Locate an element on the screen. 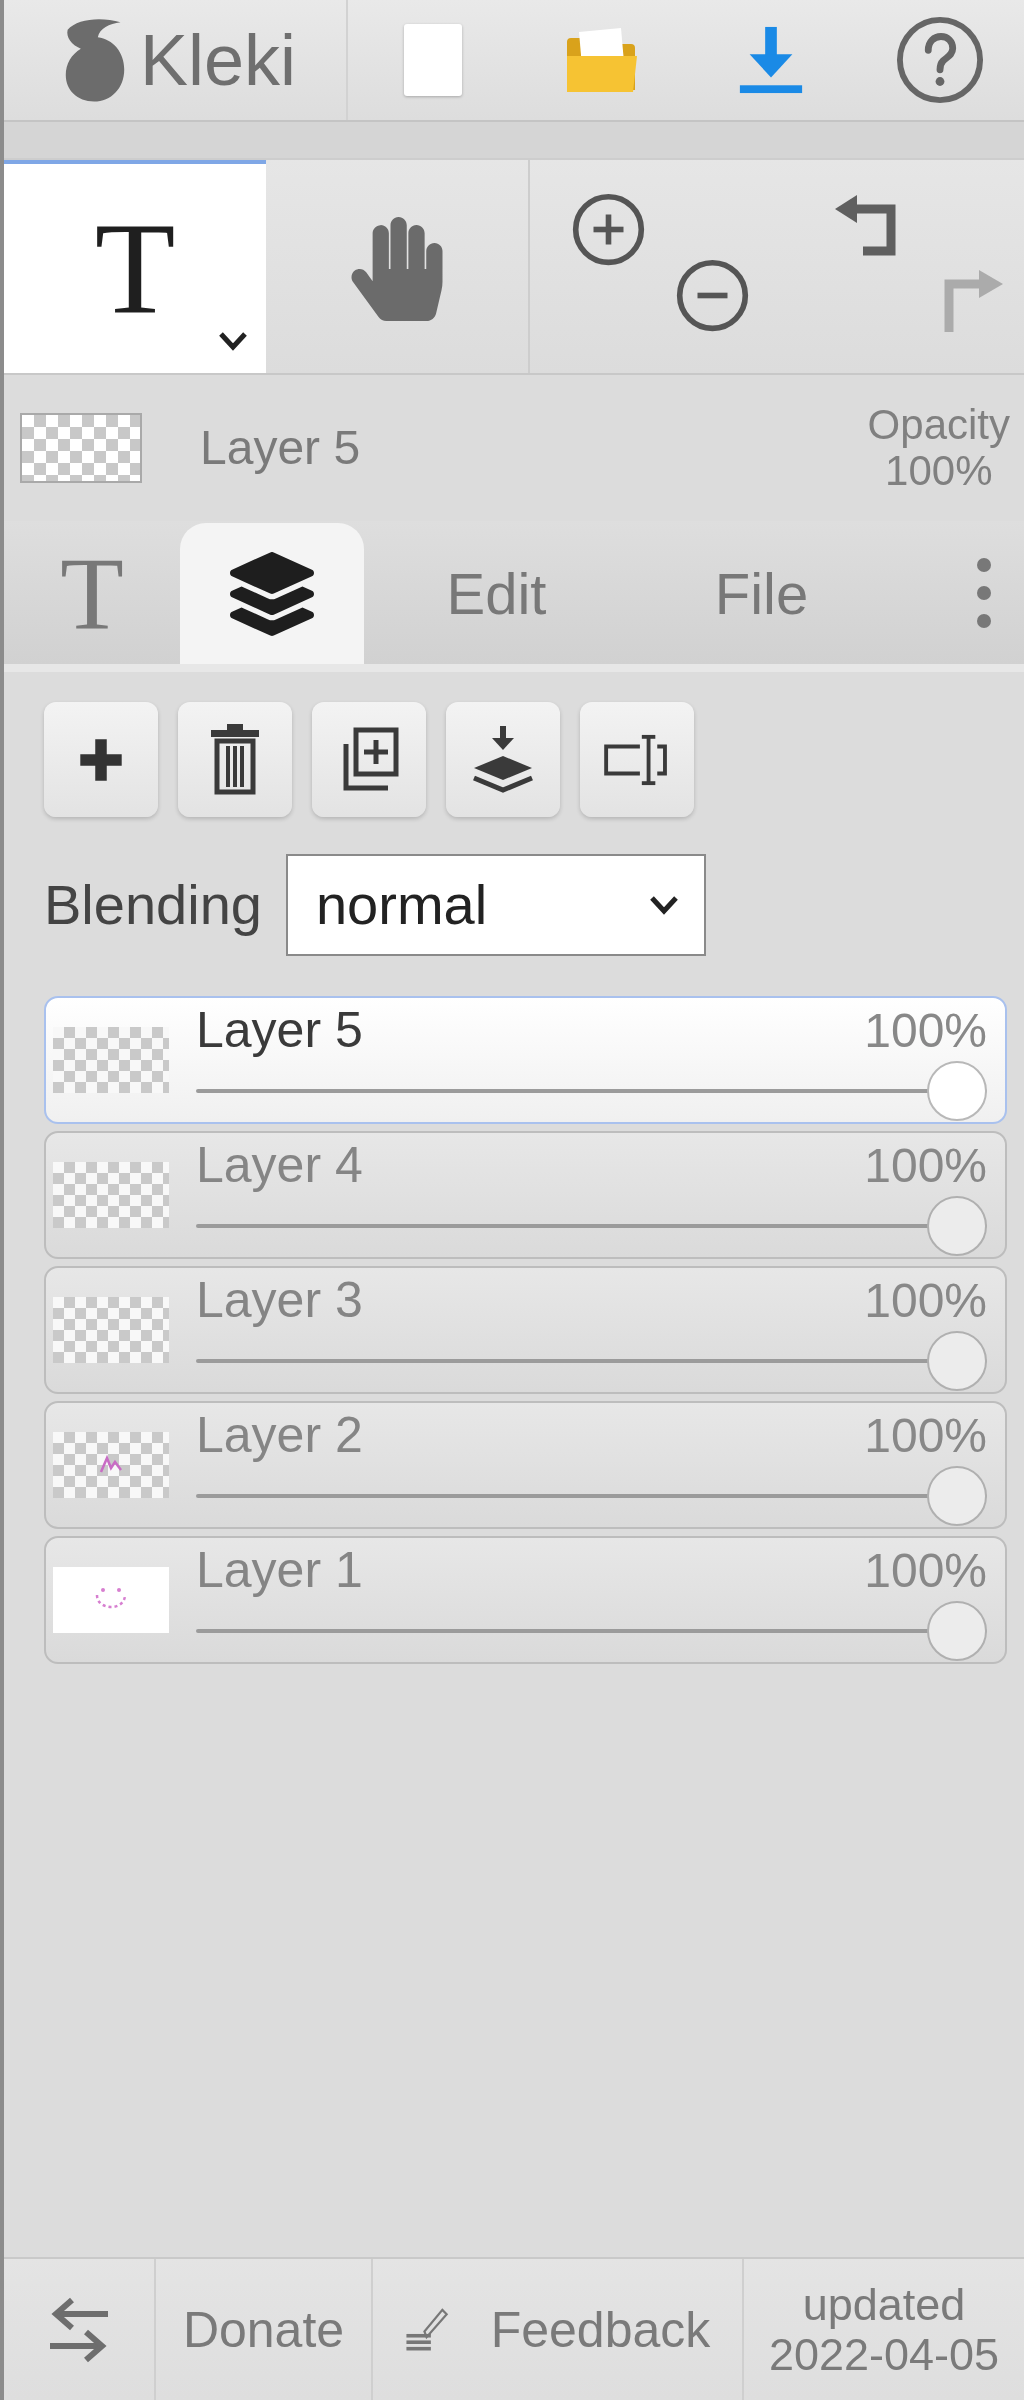 This screenshot has width=1024, height=2400. caret-down-icon is located at coordinates (233, 341).